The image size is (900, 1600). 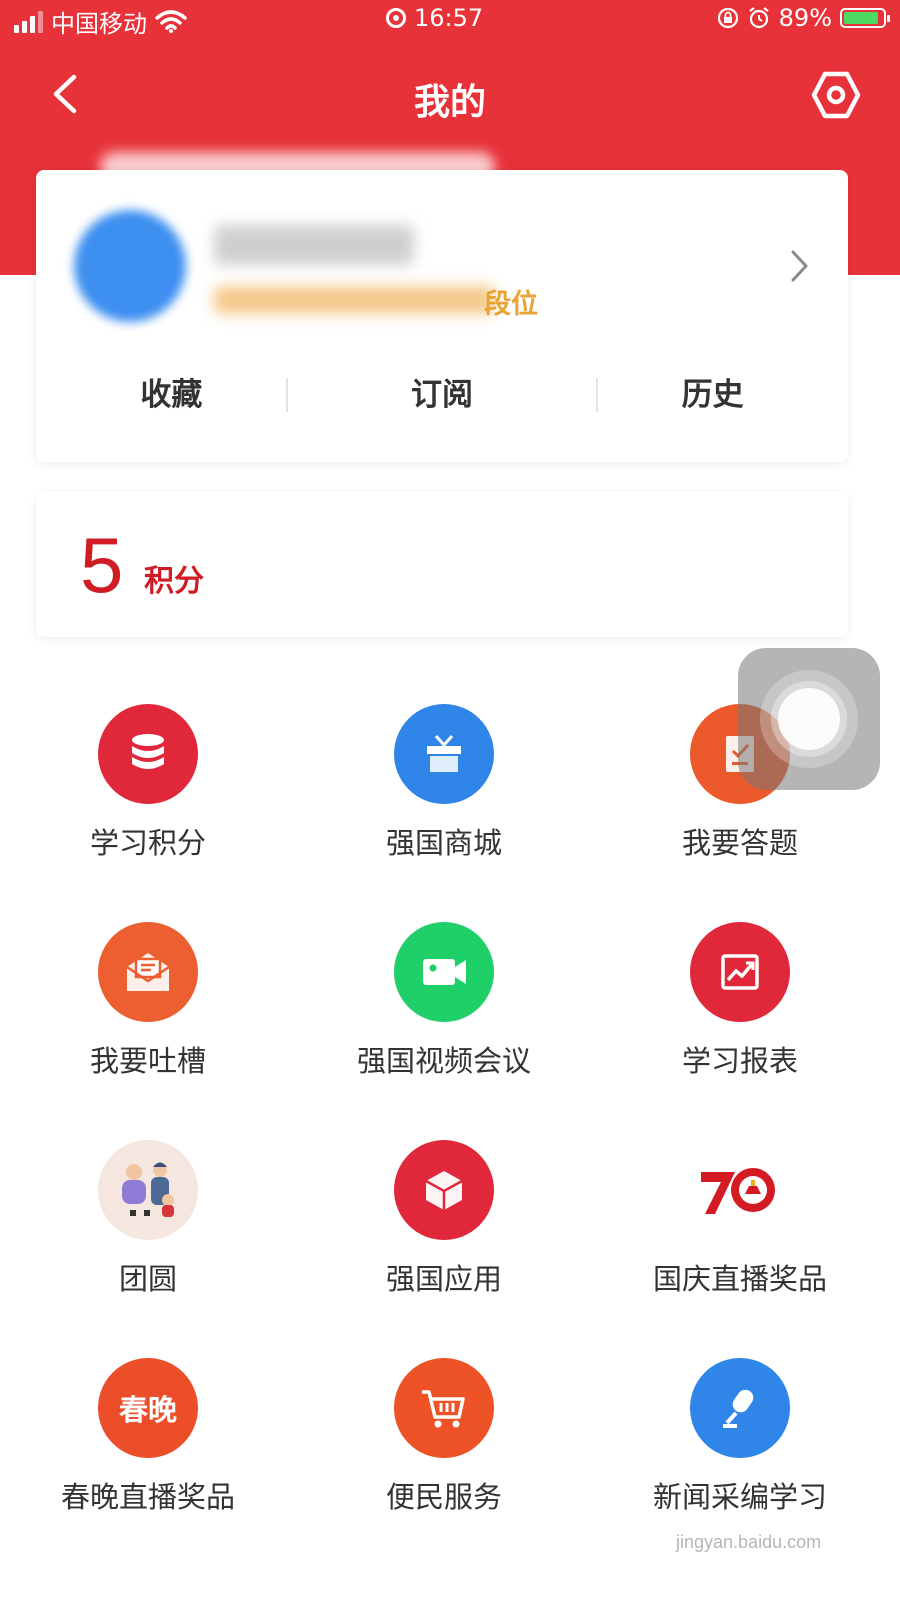 I want to click on grid-item-feedback: 我要吐槽, so click(x=148, y=1008).